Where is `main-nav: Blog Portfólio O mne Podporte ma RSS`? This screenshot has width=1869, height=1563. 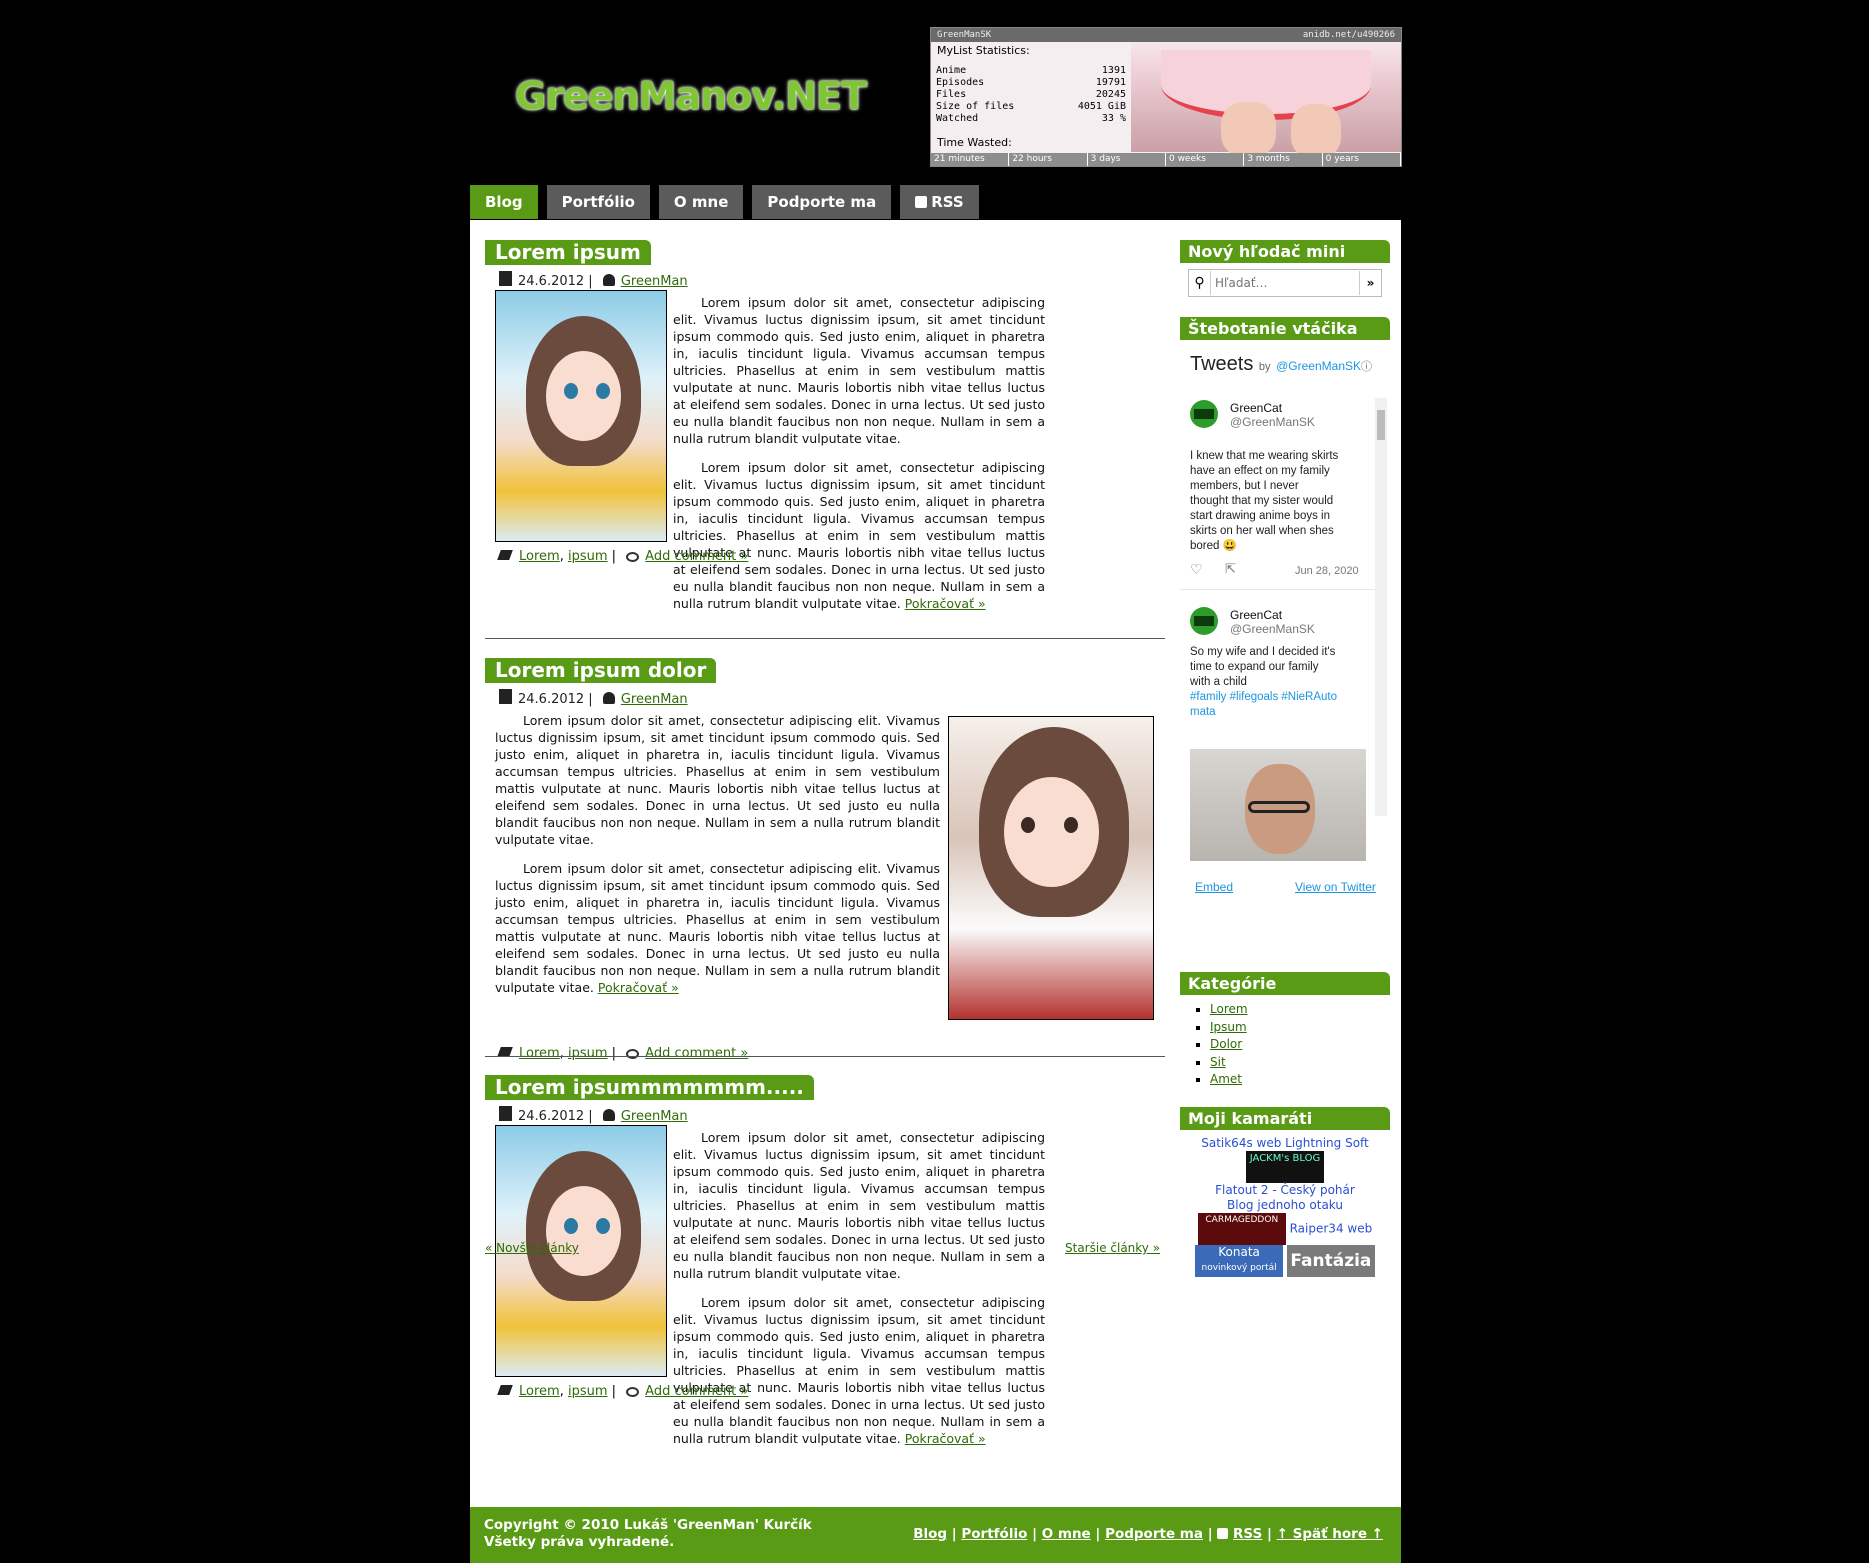
main-nav: Blog Portfólio O mne Podporte ma RSS is located at coordinates (724, 202).